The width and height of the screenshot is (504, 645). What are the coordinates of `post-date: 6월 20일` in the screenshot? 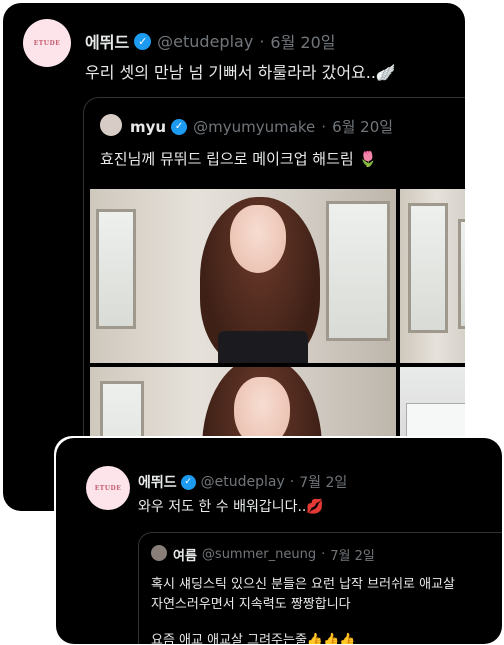 It's located at (302, 41).